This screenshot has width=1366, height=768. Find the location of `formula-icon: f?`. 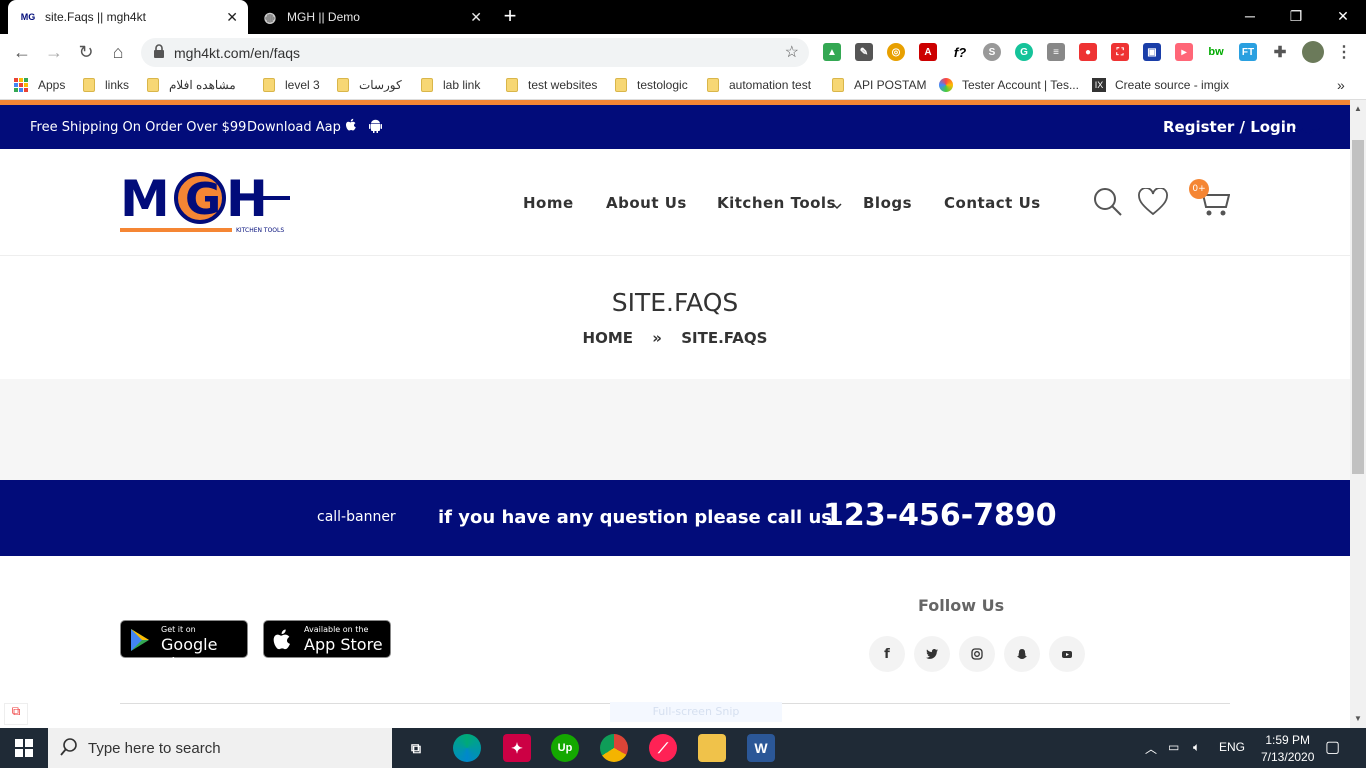

formula-icon: f? is located at coordinates (960, 52).